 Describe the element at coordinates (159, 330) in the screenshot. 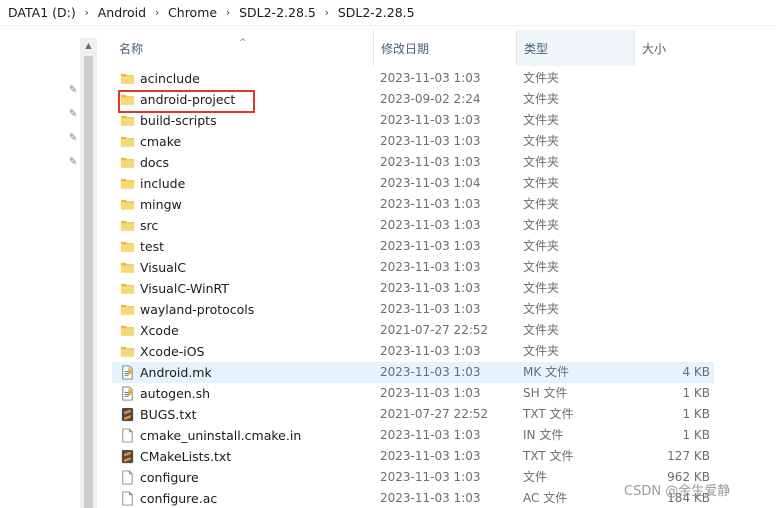

I see `file-name: Xcode` at that location.